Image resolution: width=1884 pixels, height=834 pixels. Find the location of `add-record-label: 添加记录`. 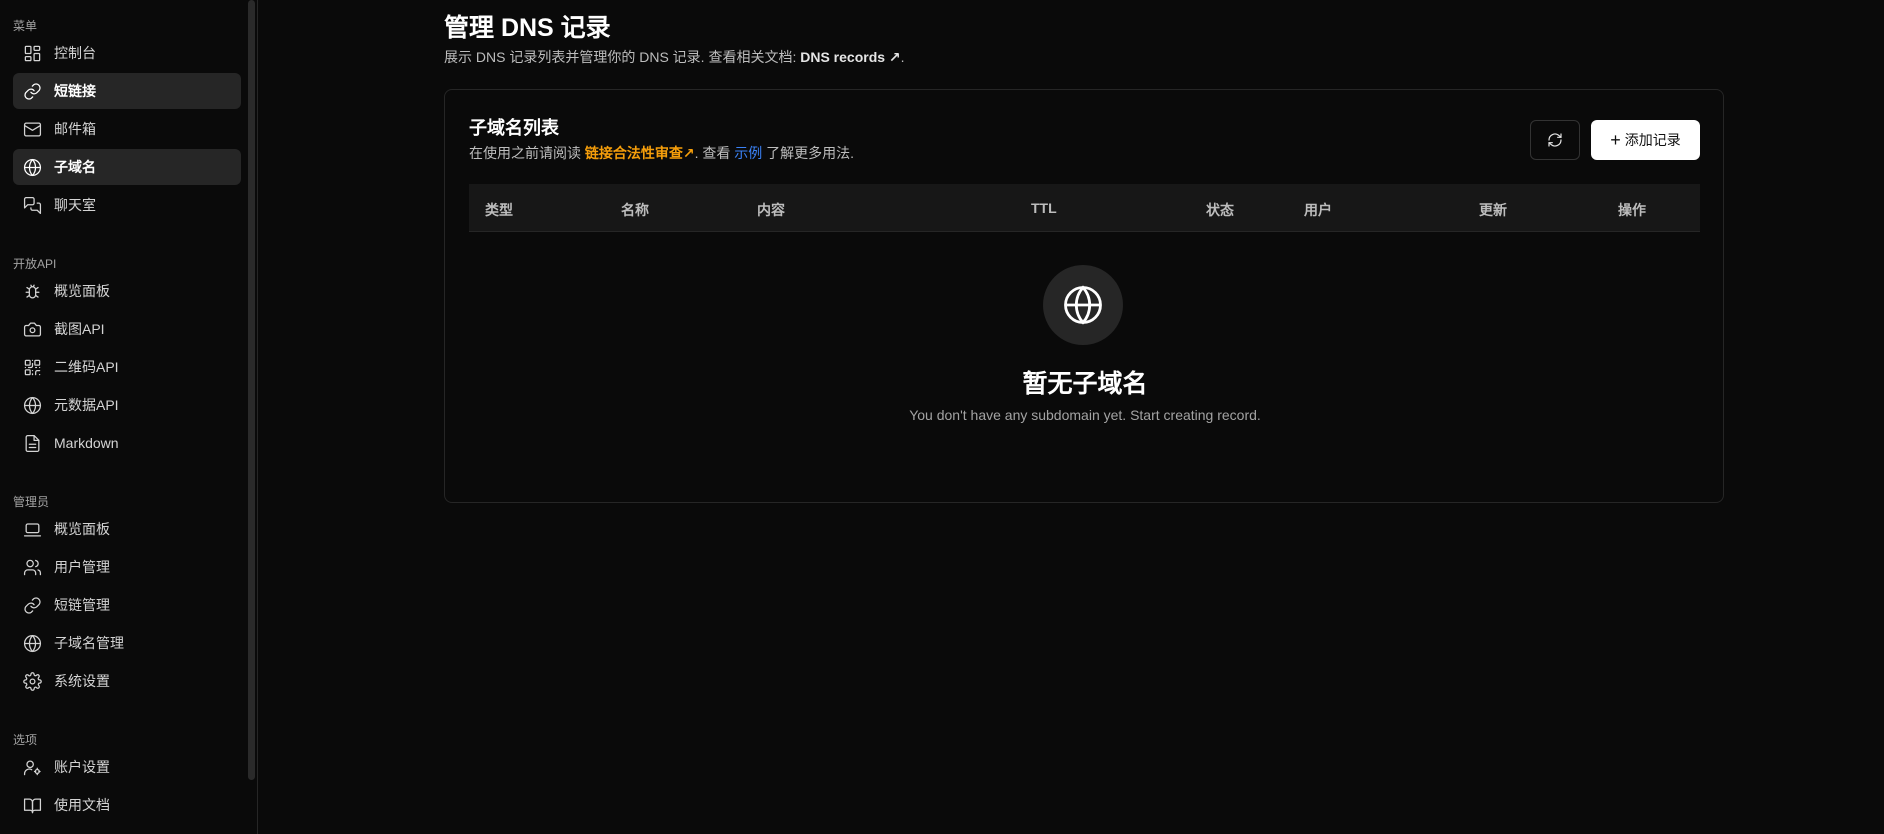

add-record-label: 添加记录 is located at coordinates (1652, 140).